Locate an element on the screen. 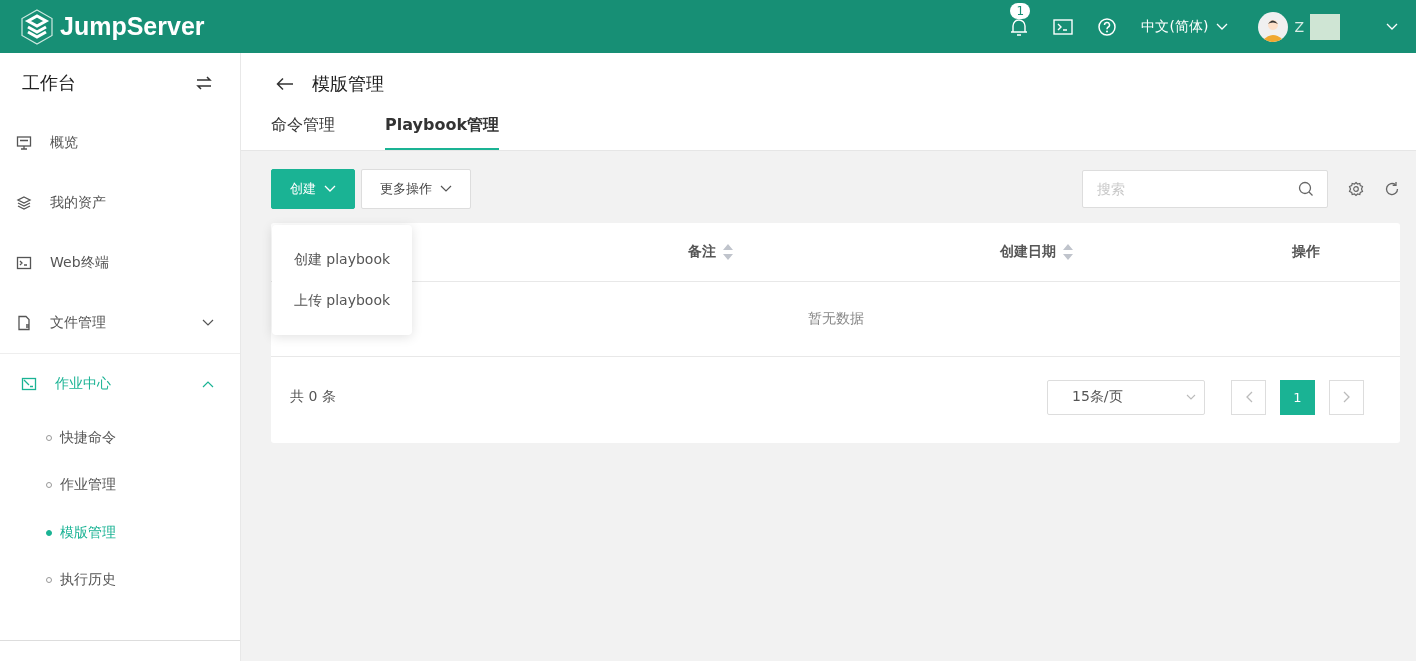  sidebar-title: 工作台 is located at coordinates (49, 83).